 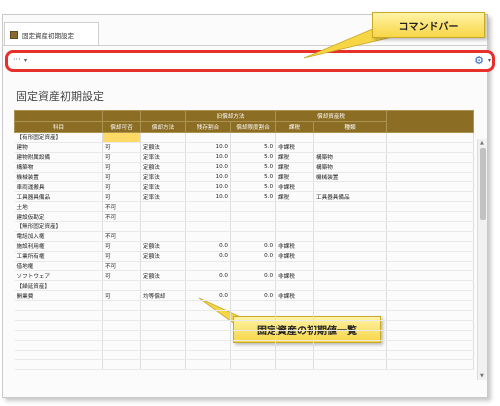 What do you see at coordinates (58, 286) in the screenshot?
I see `table-cell: 【繰延資産】` at bounding box center [58, 286].